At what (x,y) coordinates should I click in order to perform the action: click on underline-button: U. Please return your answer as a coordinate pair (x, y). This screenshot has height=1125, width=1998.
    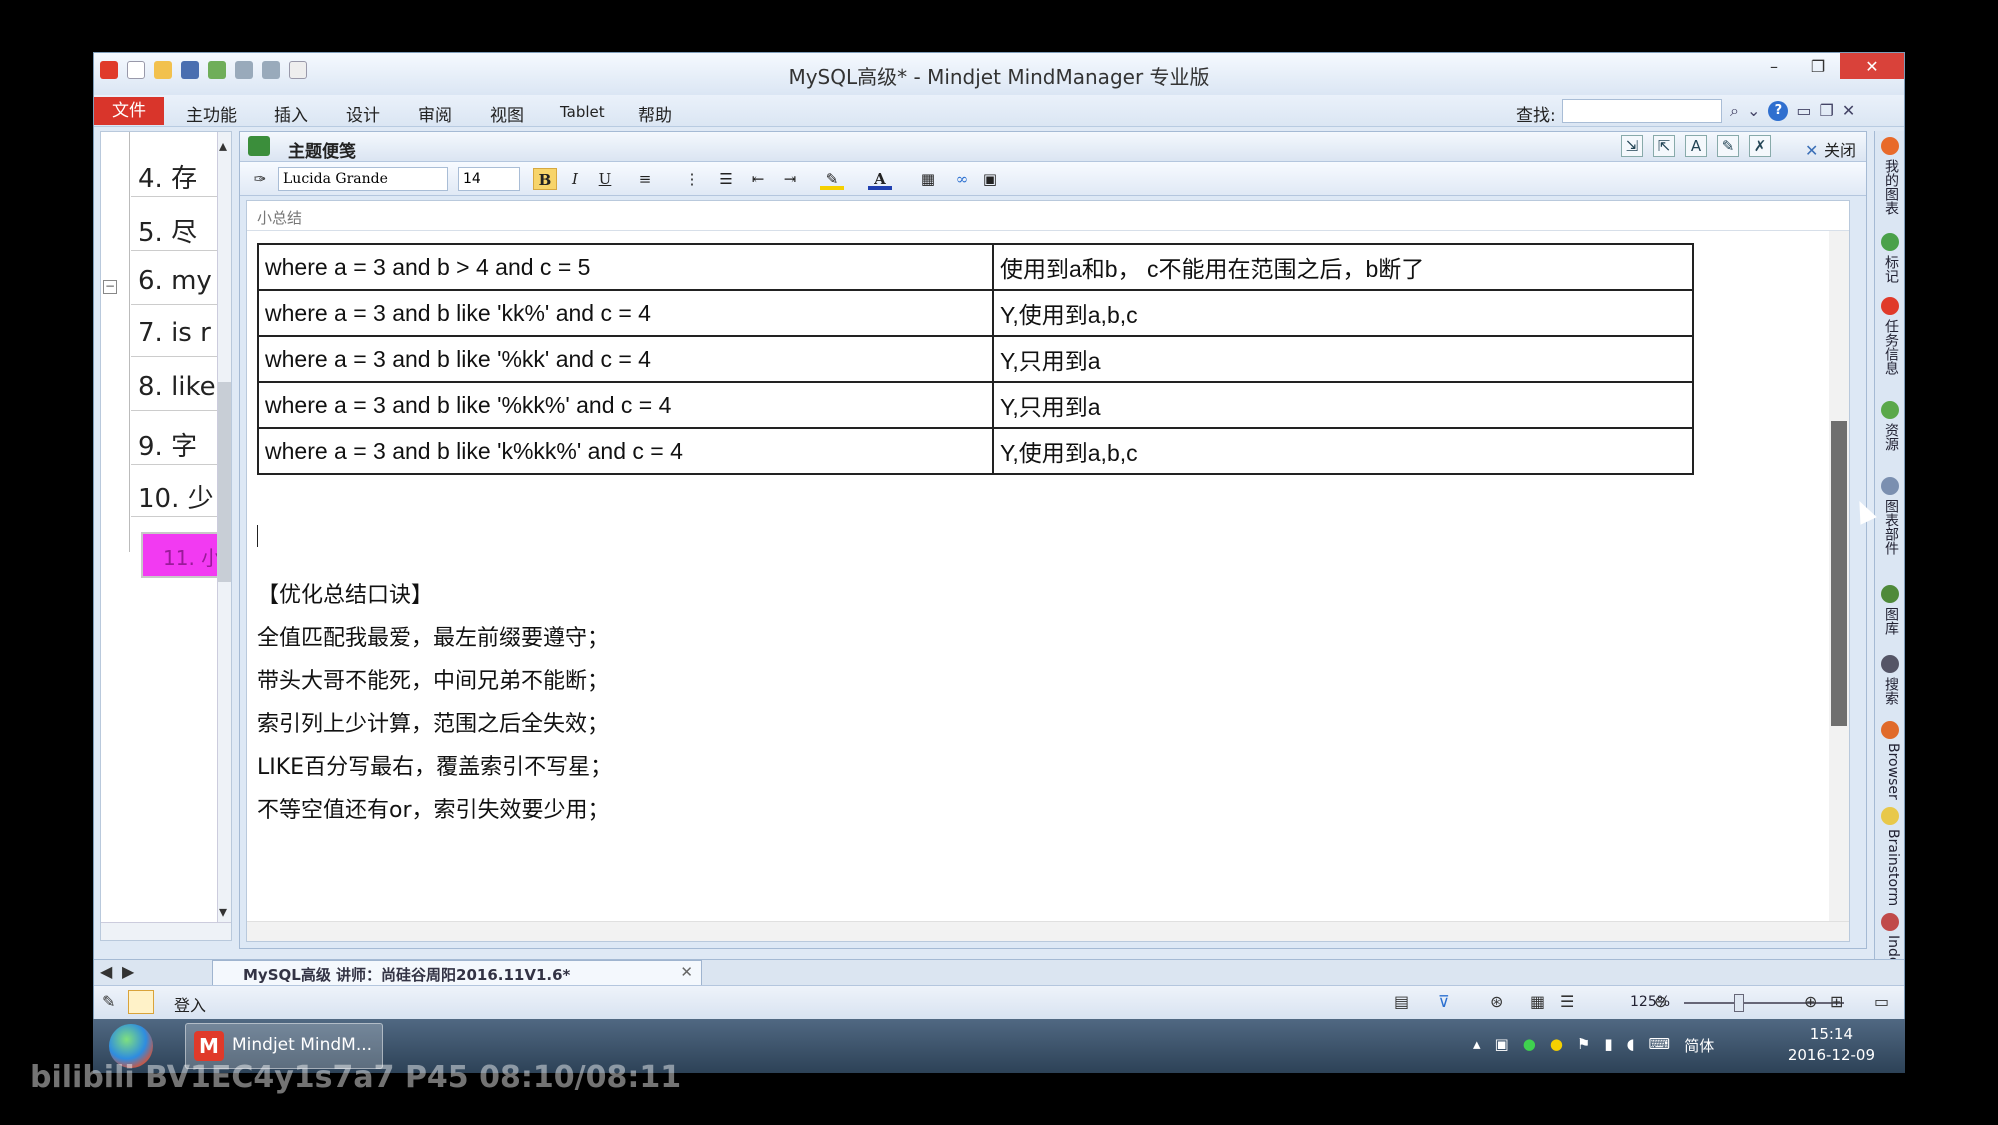
    Looking at the image, I should click on (605, 179).